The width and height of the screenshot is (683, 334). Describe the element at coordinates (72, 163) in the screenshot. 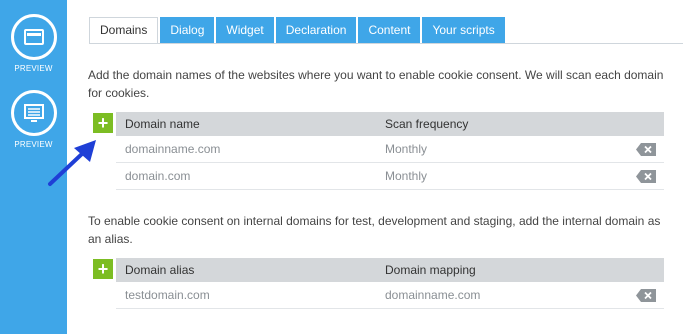

I see `annotation-arrow-icon` at that location.